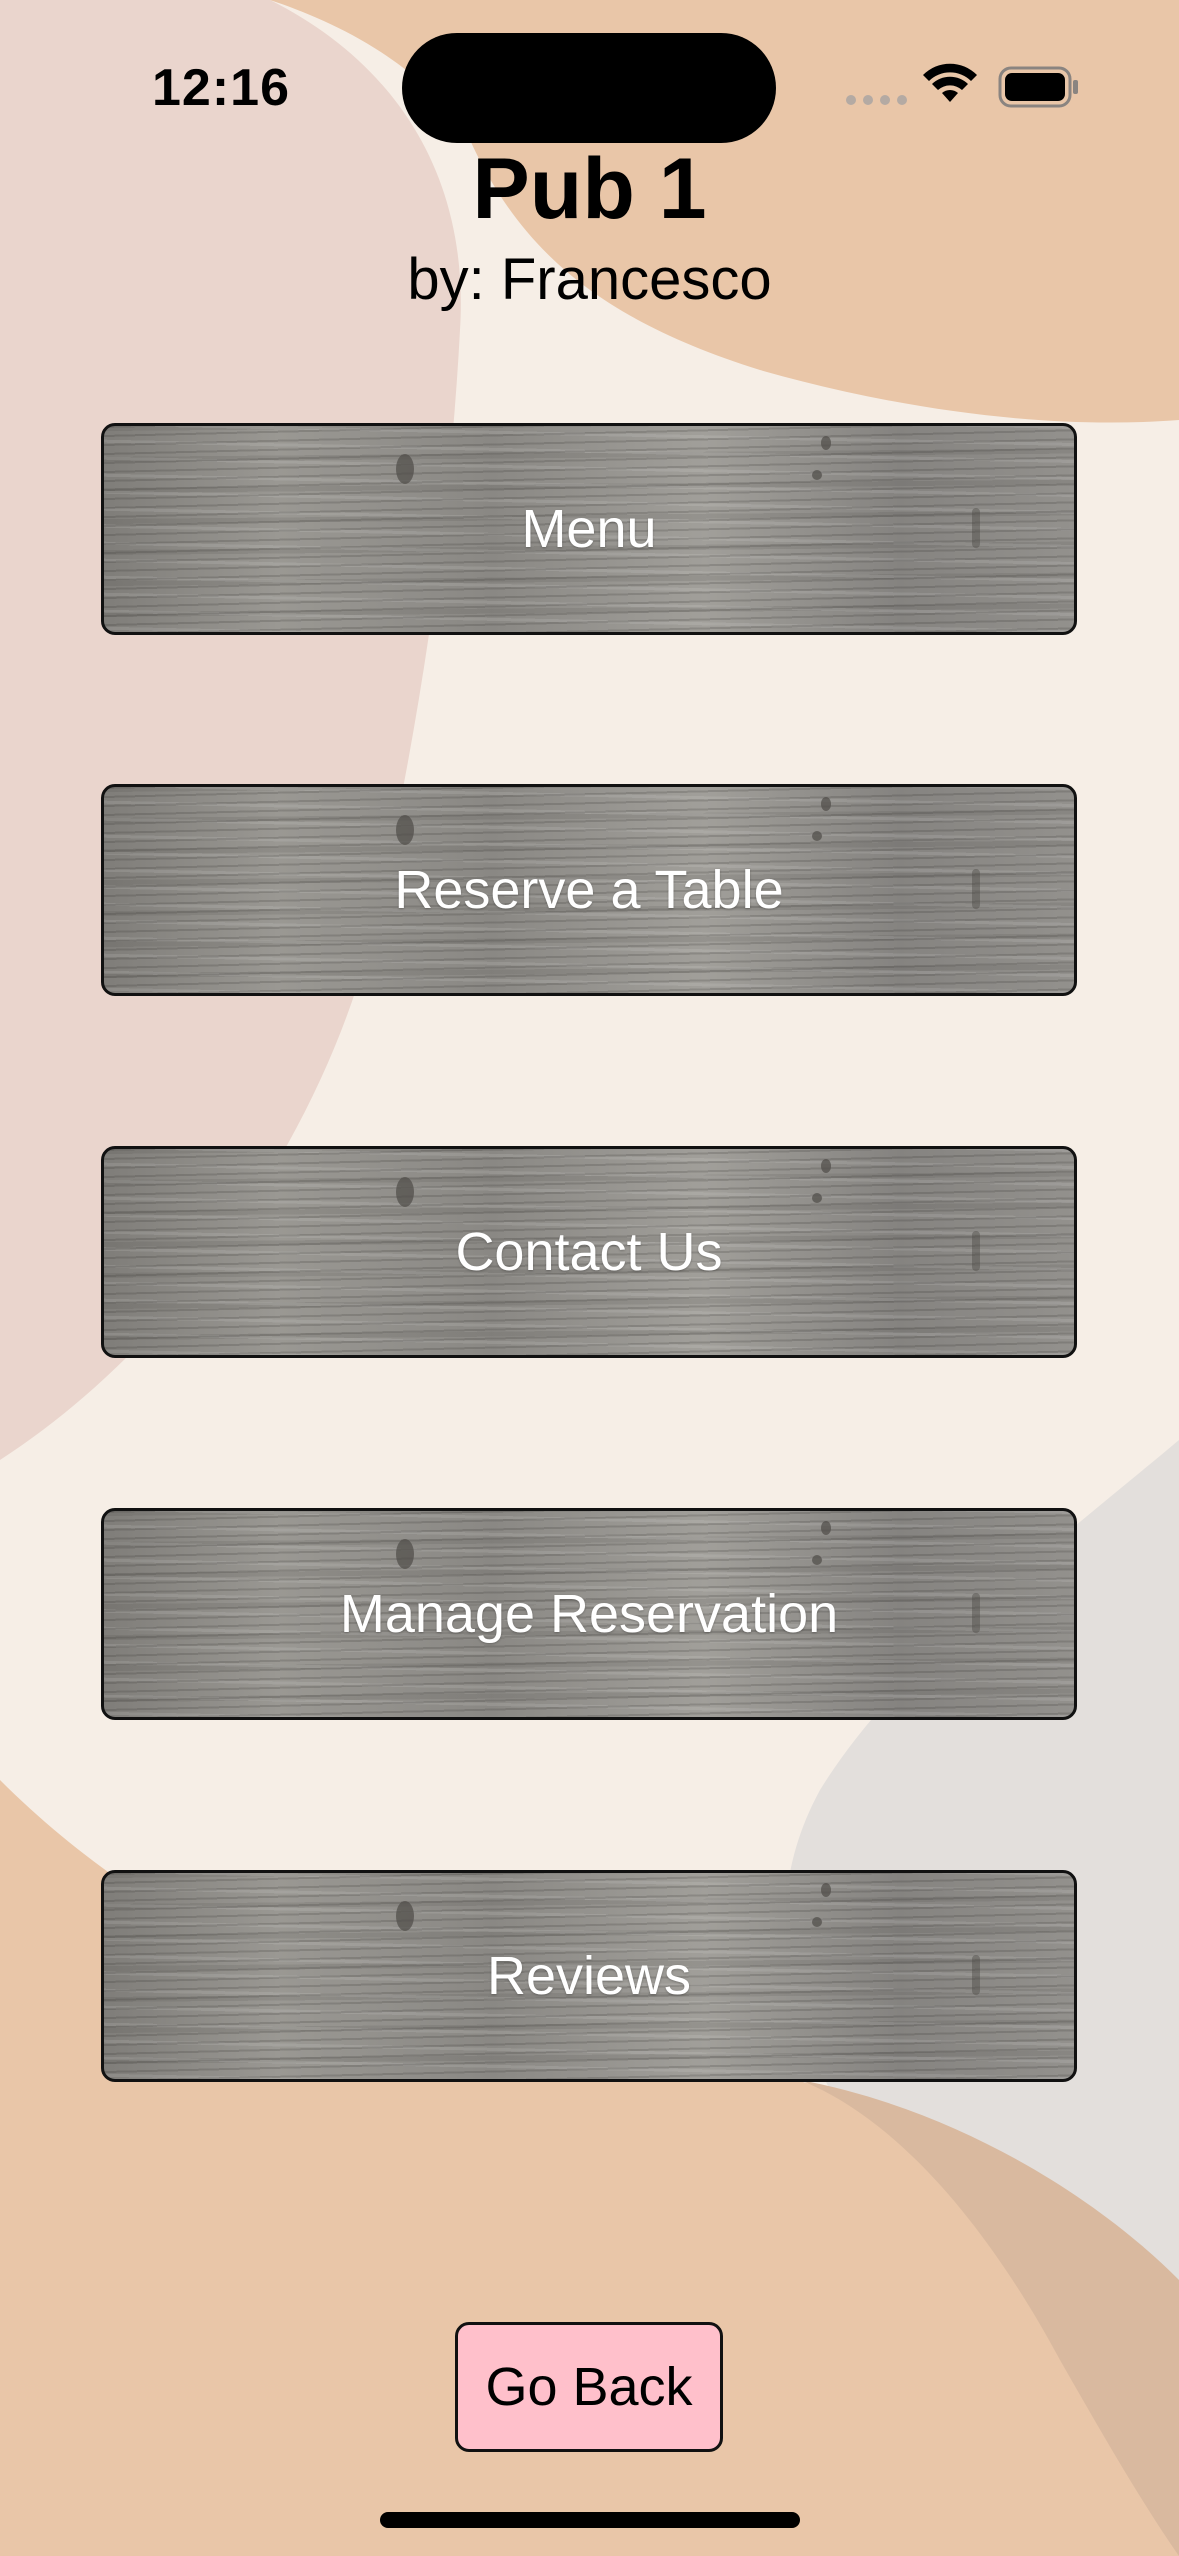 The height and width of the screenshot is (2556, 1179). Describe the element at coordinates (589, 2387) in the screenshot. I see `go-back-button: Go Back` at that location.